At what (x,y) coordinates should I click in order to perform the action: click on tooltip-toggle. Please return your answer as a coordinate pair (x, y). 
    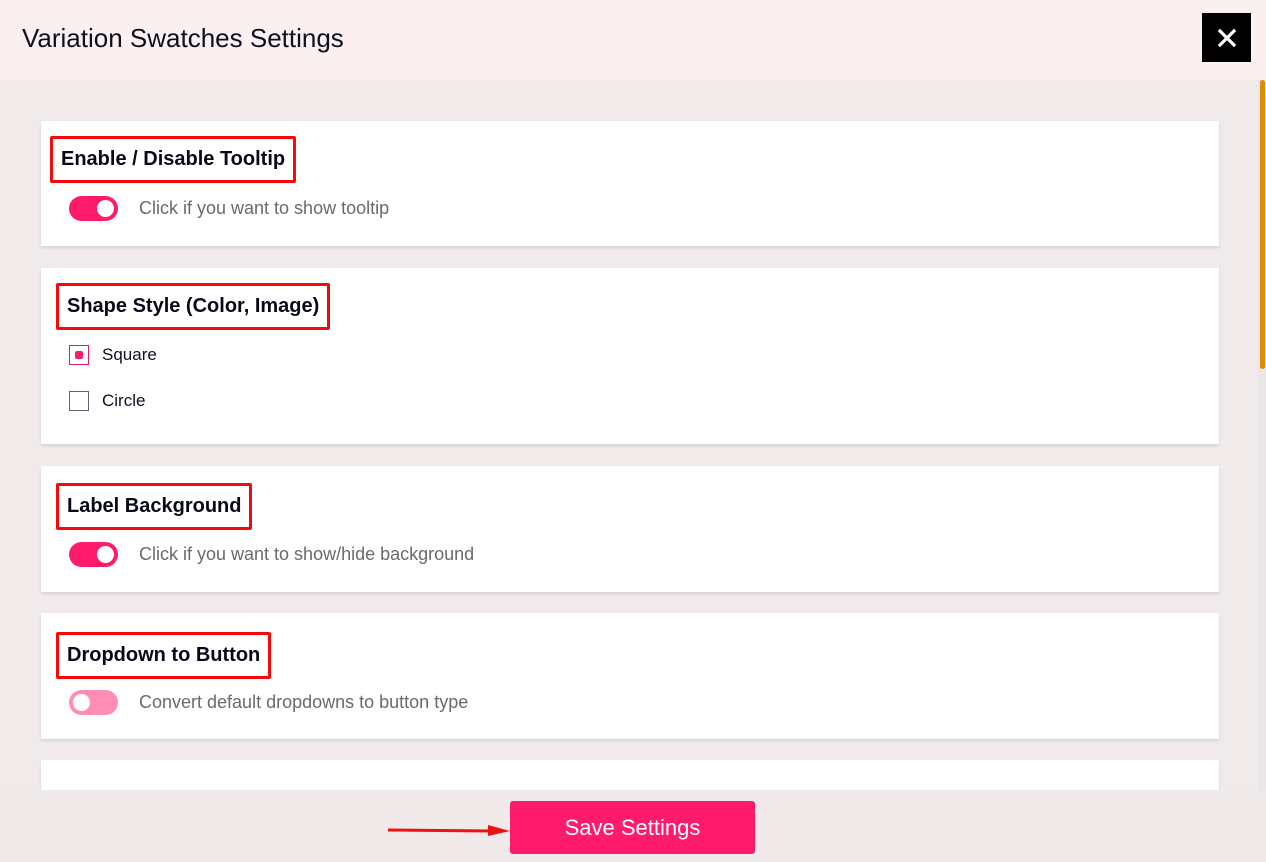
    Looking at the image, I should click on (93, 208).